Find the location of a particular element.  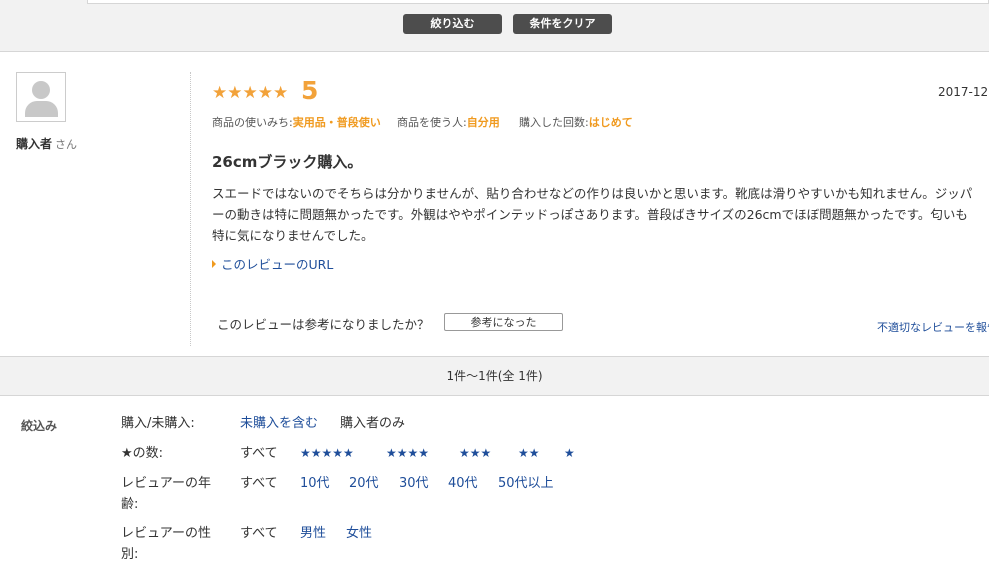

filter-option-include-non-purchase: 未購入を含む is located at coordinates (279, 423).